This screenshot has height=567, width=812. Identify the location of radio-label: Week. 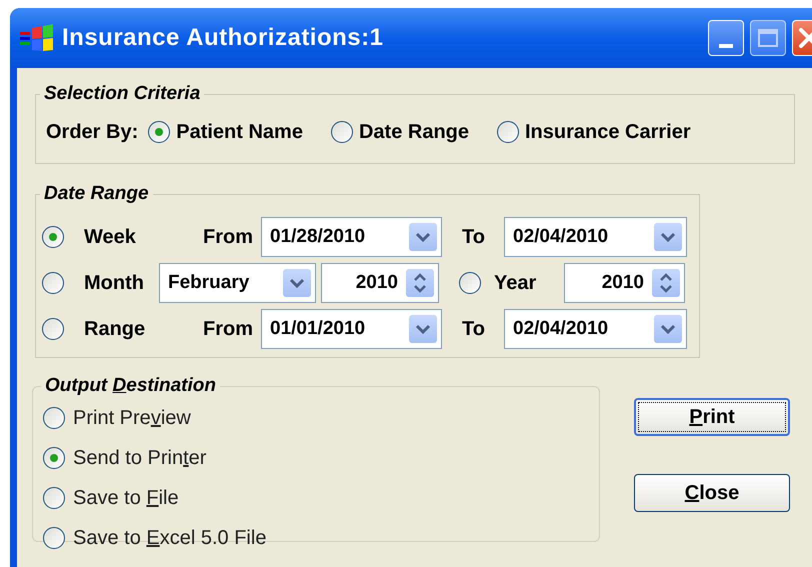
(110, 237).